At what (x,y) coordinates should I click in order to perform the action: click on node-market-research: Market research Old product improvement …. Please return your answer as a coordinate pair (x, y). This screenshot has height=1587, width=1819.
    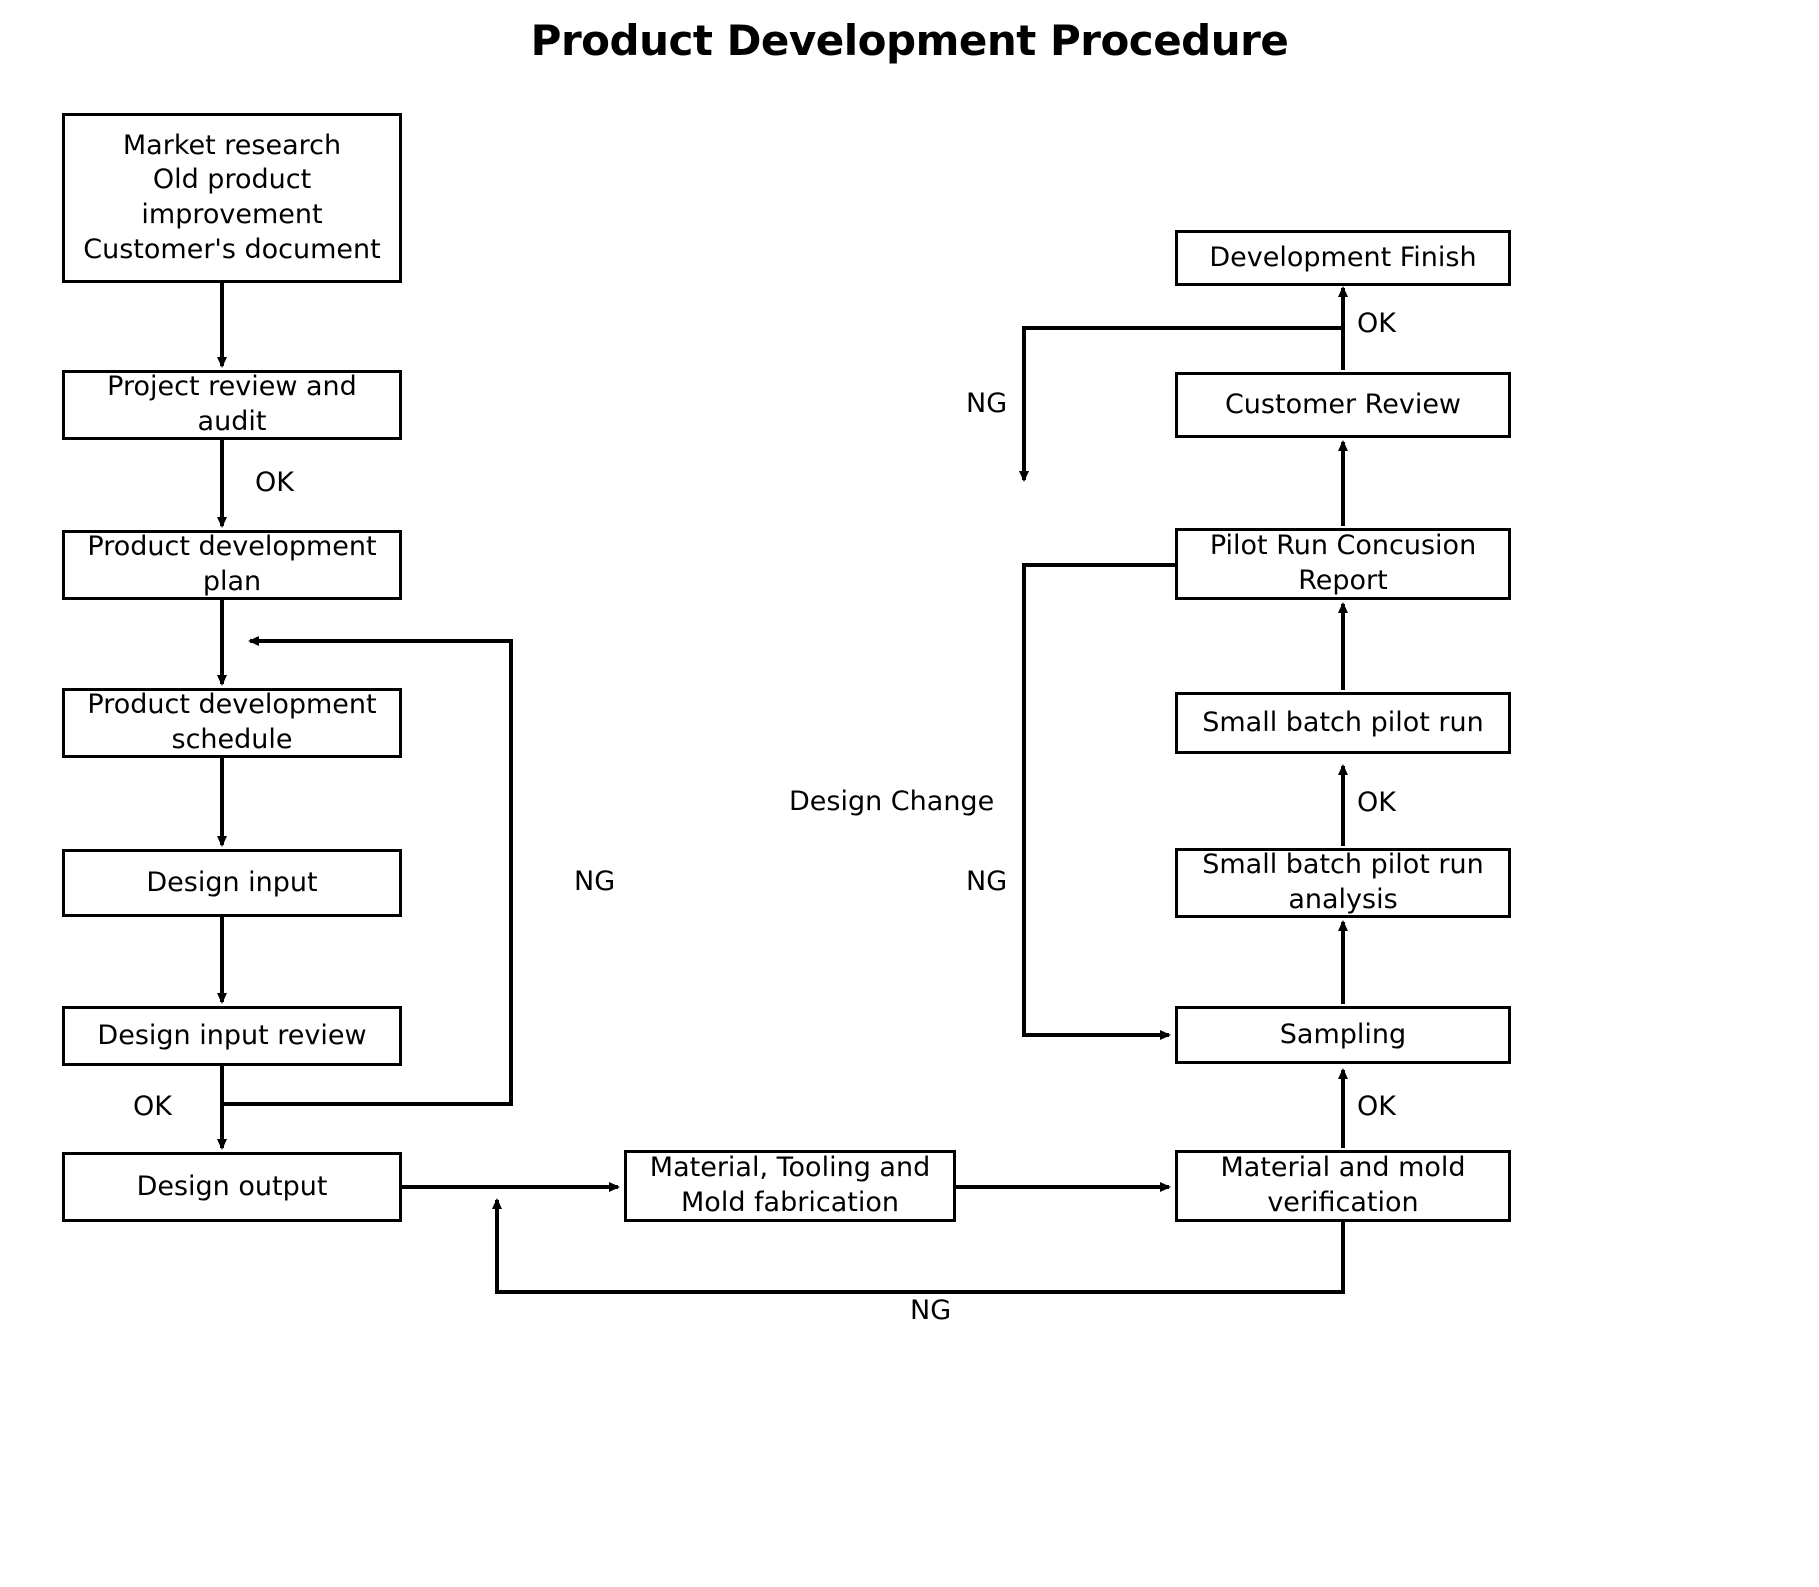
    Looking at the image, I should click on (232, 198).